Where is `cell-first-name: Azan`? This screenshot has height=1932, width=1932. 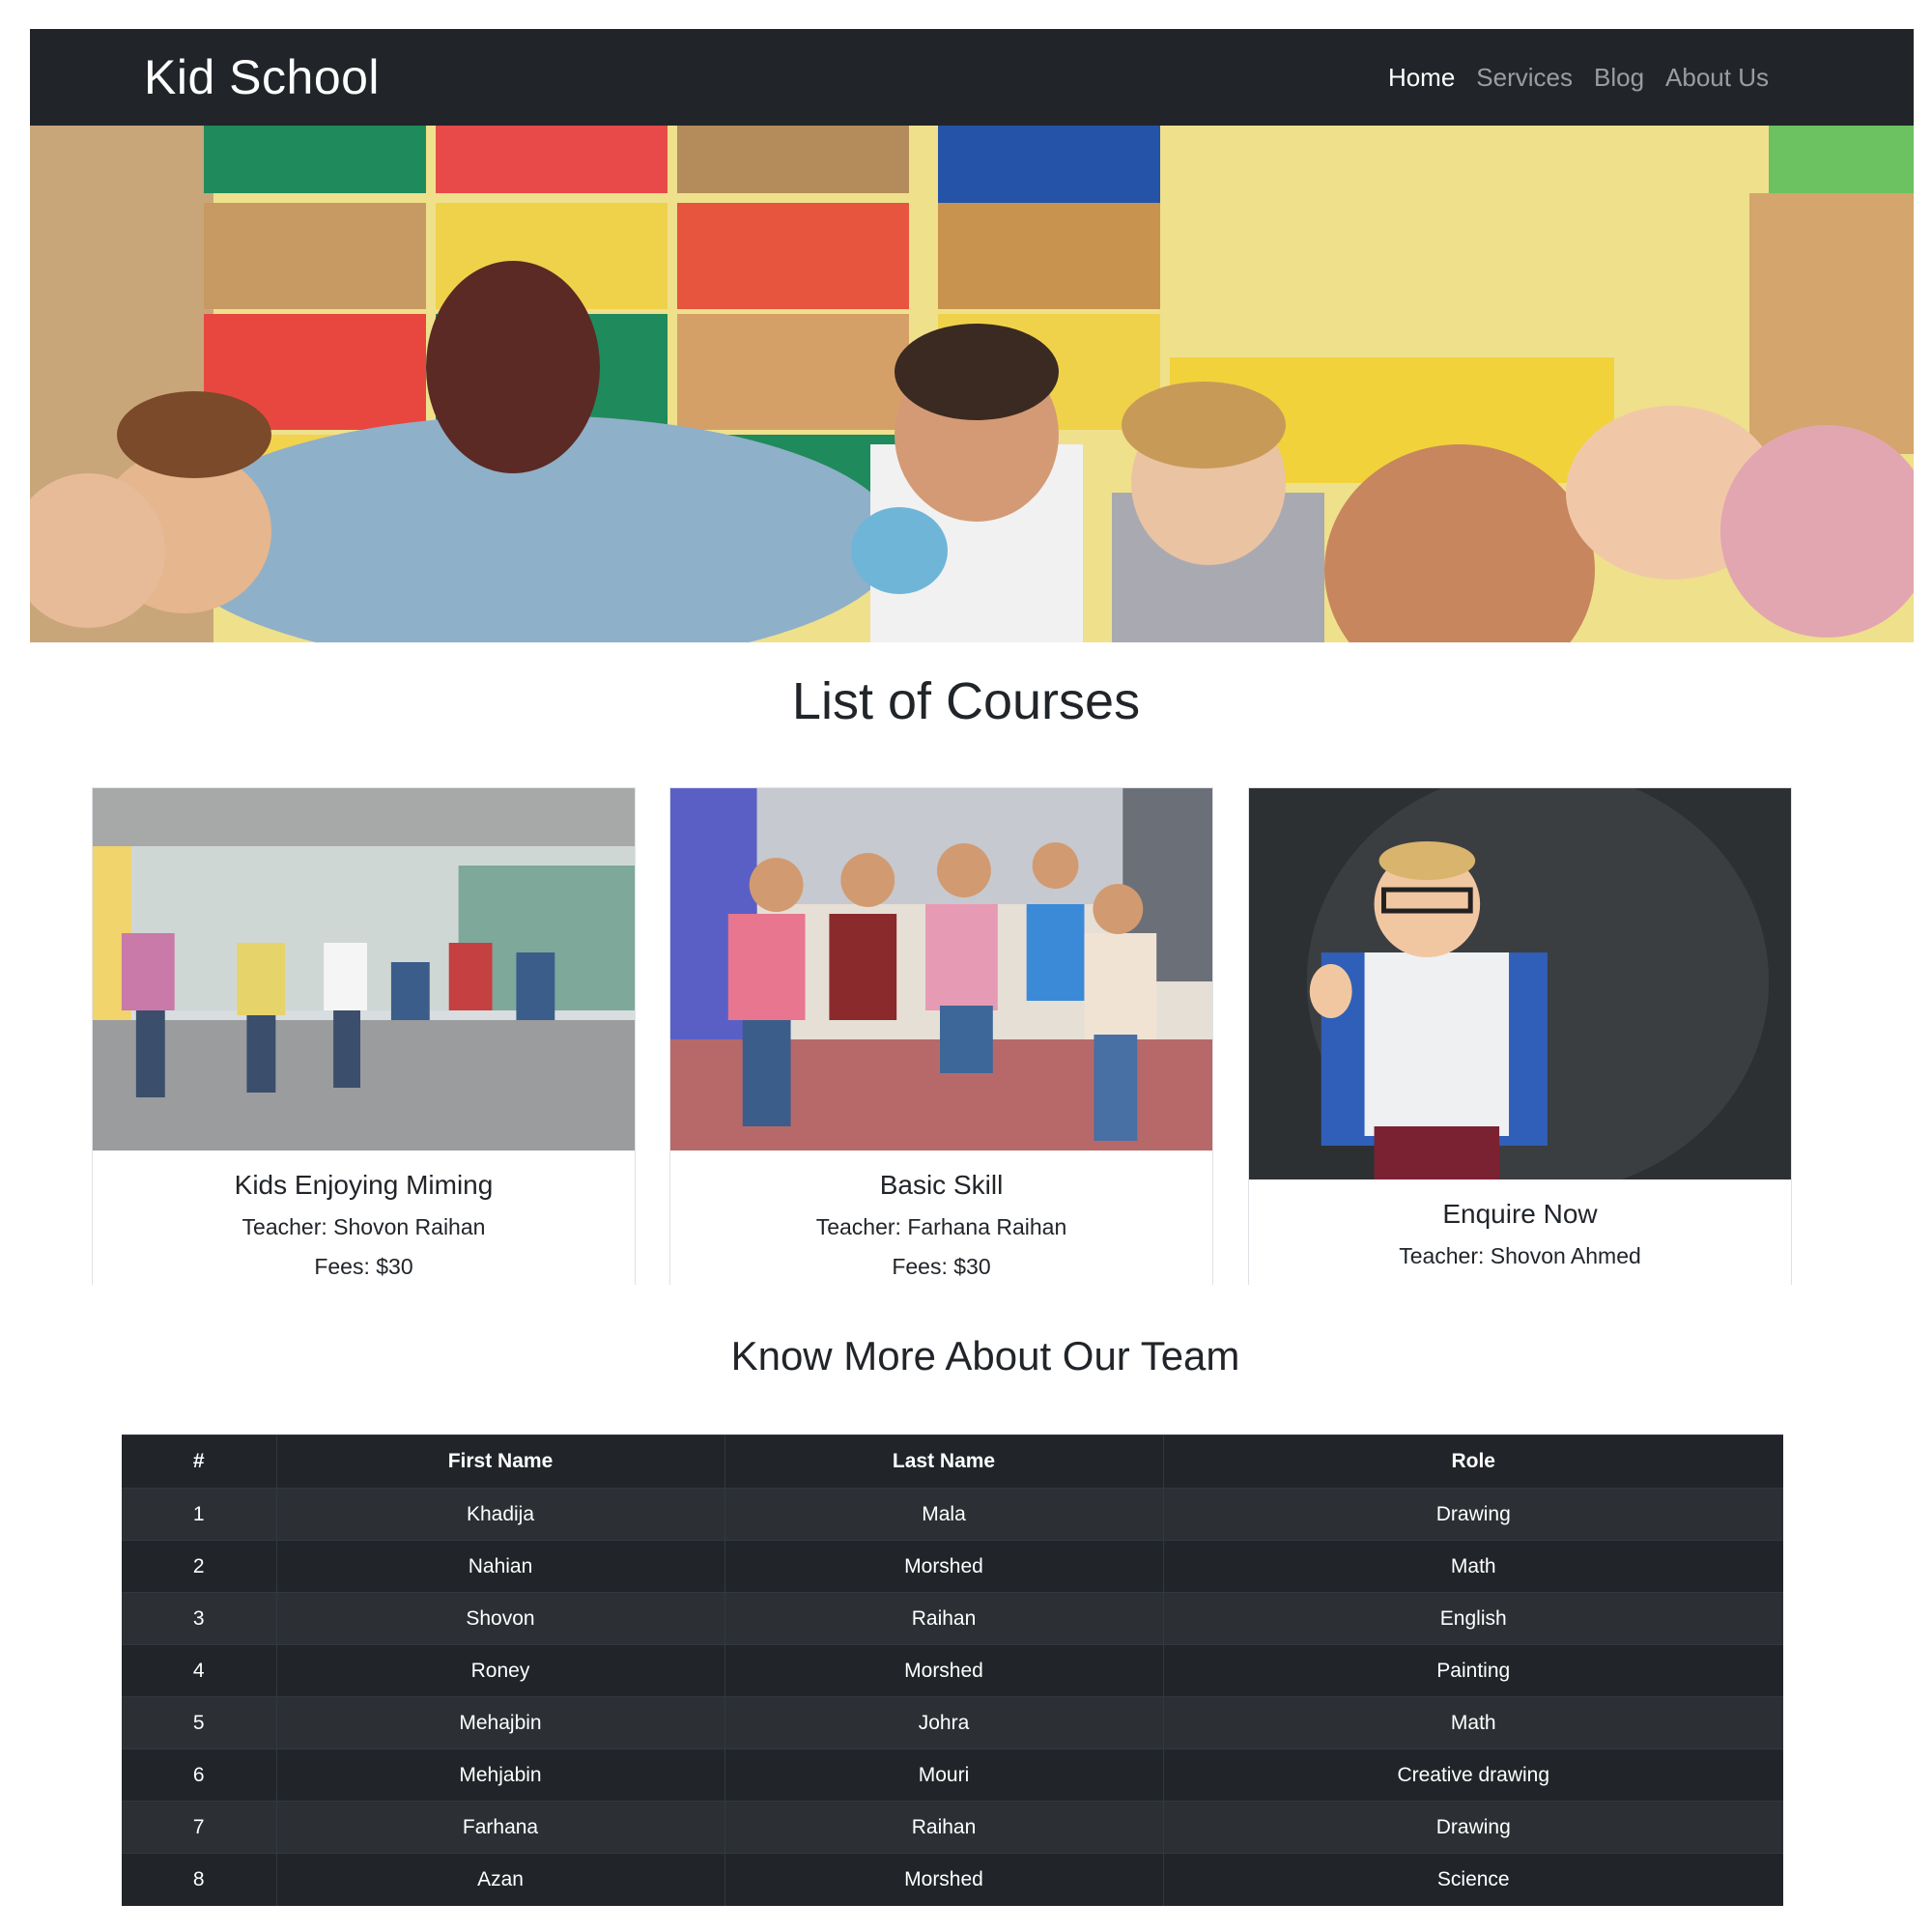 cell-first-name: Azan is located at coordinates (500, 1879).